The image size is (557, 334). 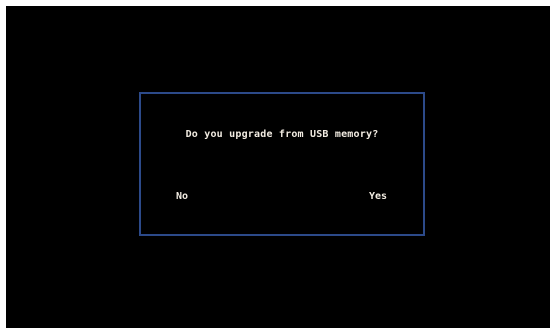 I want to click on yes-button: Yes, so click(x=378, y=196).